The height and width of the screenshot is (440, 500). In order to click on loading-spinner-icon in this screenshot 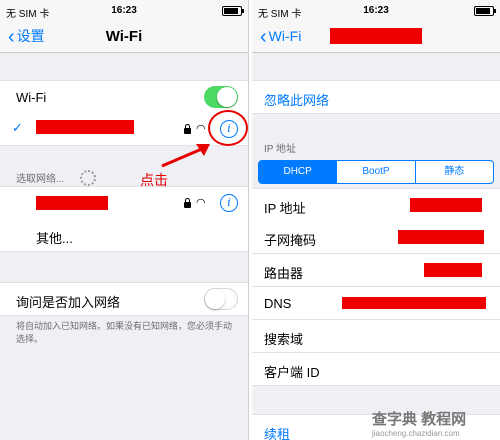, I will do `click(88, 178)`.